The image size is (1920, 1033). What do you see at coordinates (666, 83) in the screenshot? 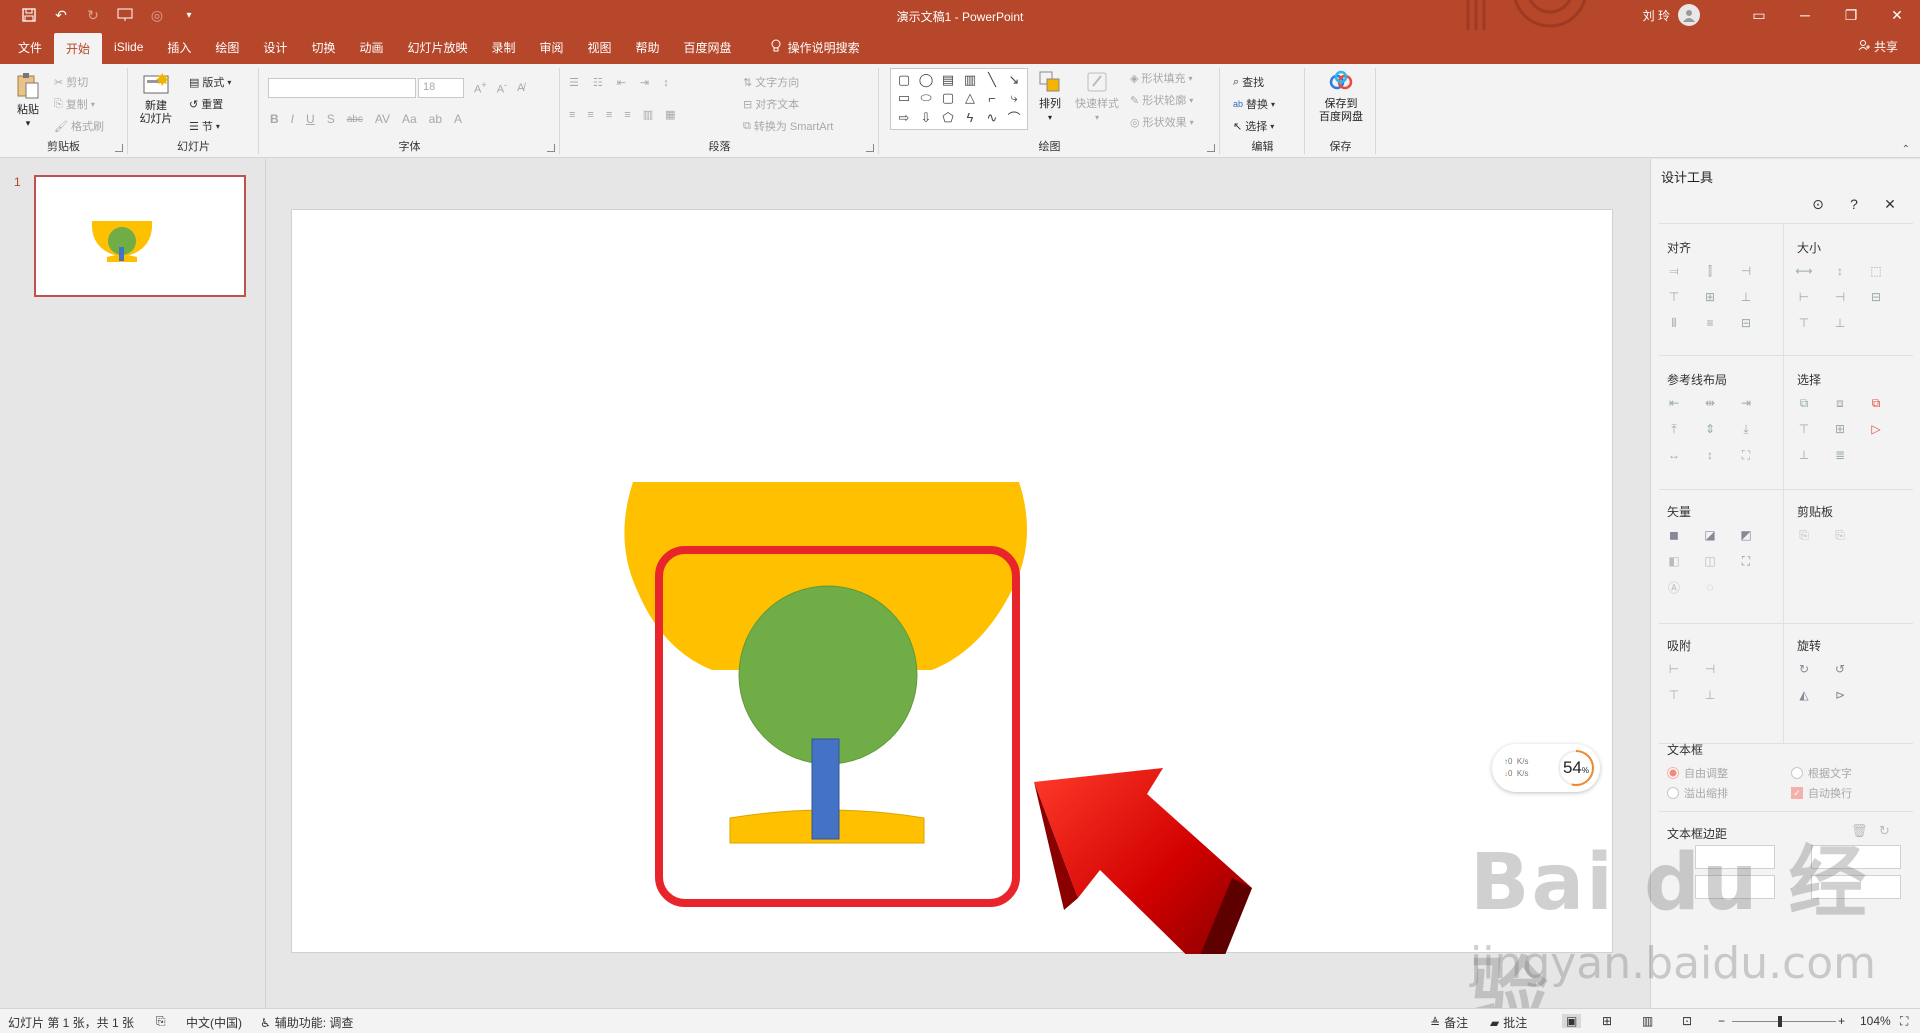
I see `line-spacing-icon: ↕` at bounding box center [666, 83].